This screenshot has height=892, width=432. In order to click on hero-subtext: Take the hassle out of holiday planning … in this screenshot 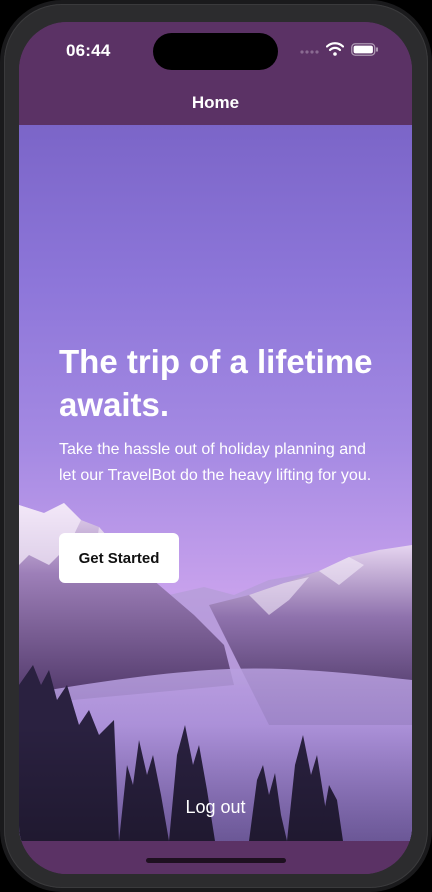, I will do `click(215, 462)`.